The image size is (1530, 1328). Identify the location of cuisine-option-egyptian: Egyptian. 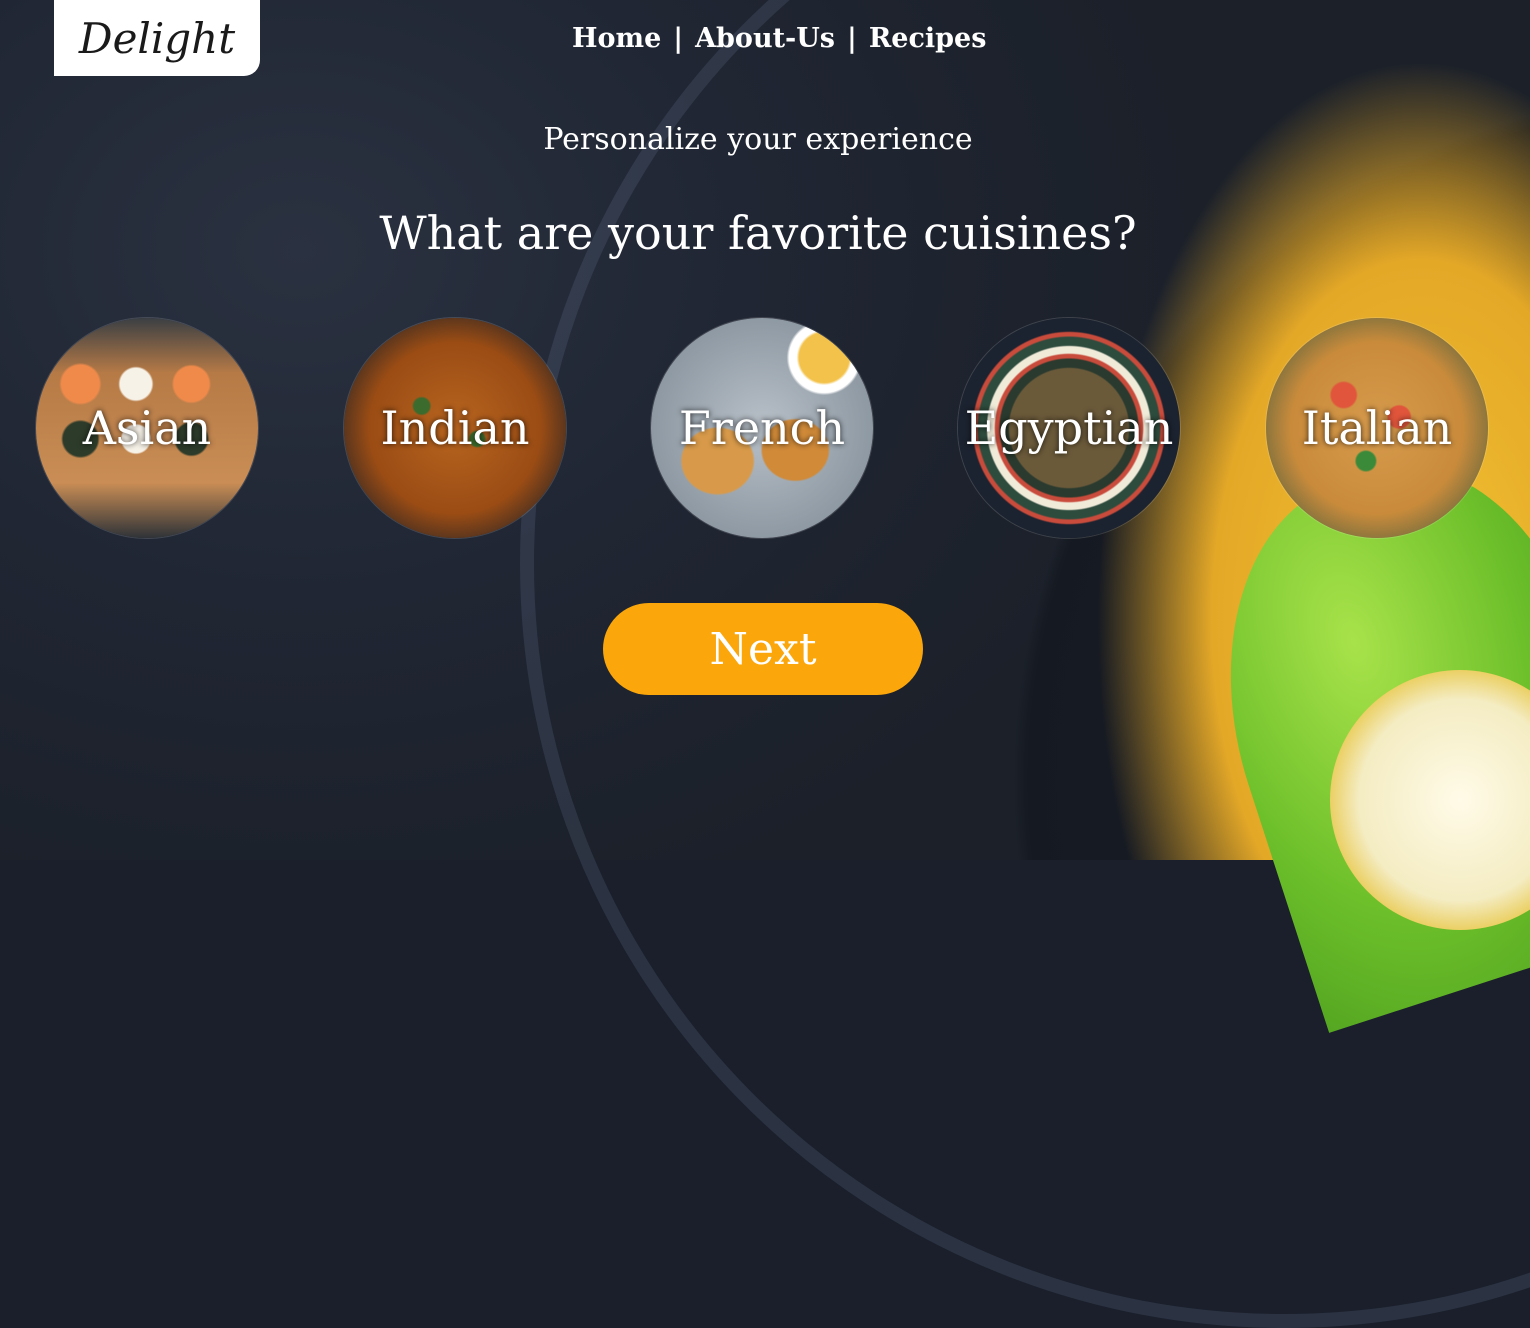
(1069, 428).